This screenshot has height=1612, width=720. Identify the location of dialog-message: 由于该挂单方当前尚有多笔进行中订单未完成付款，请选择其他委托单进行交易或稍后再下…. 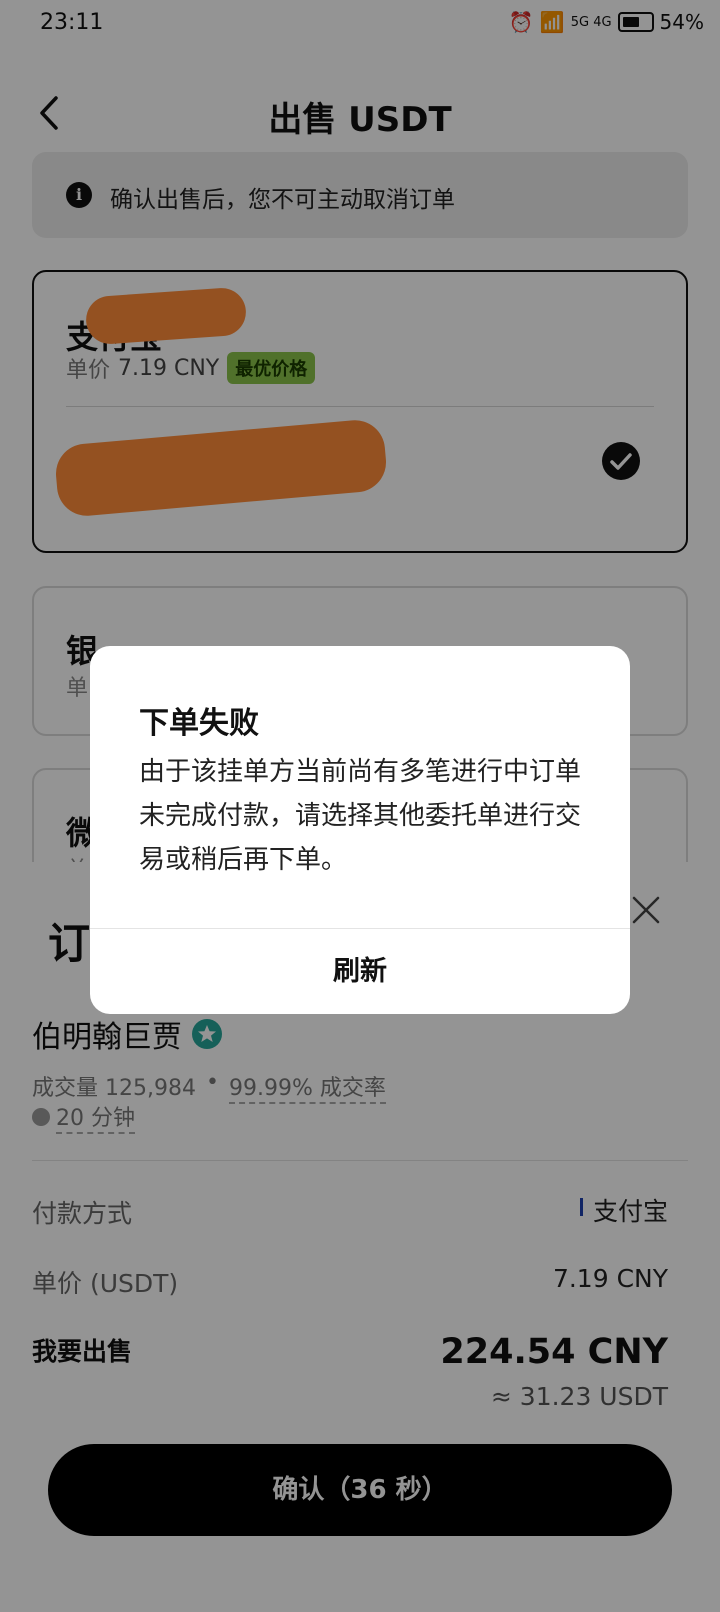
(360, 816).